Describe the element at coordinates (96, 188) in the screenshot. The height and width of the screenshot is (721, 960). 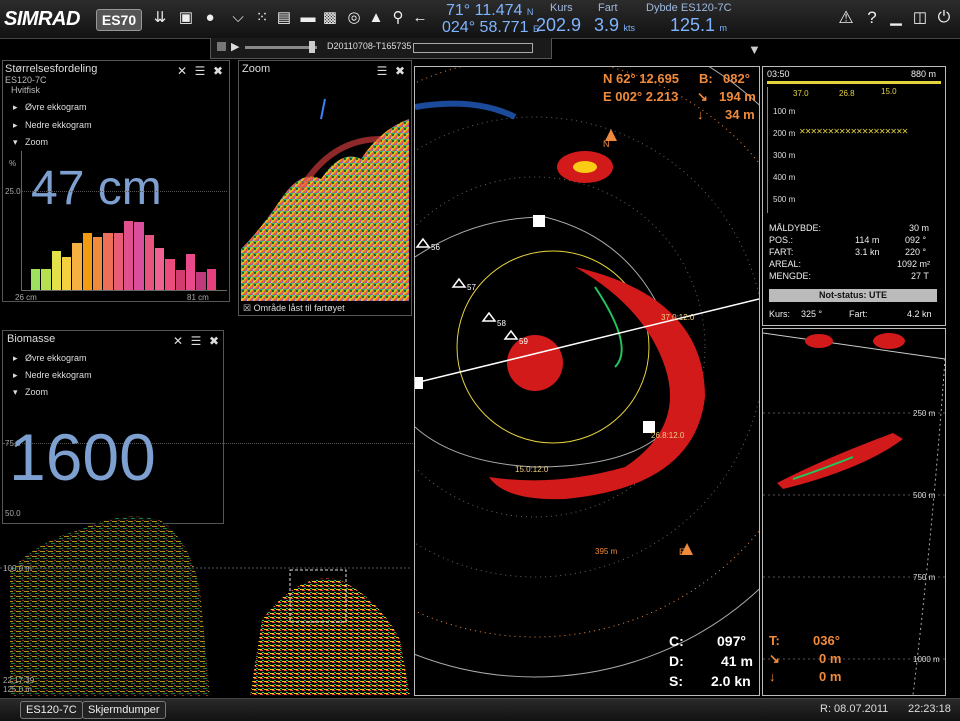
I see `size-big-value: 47 cm` at that location.